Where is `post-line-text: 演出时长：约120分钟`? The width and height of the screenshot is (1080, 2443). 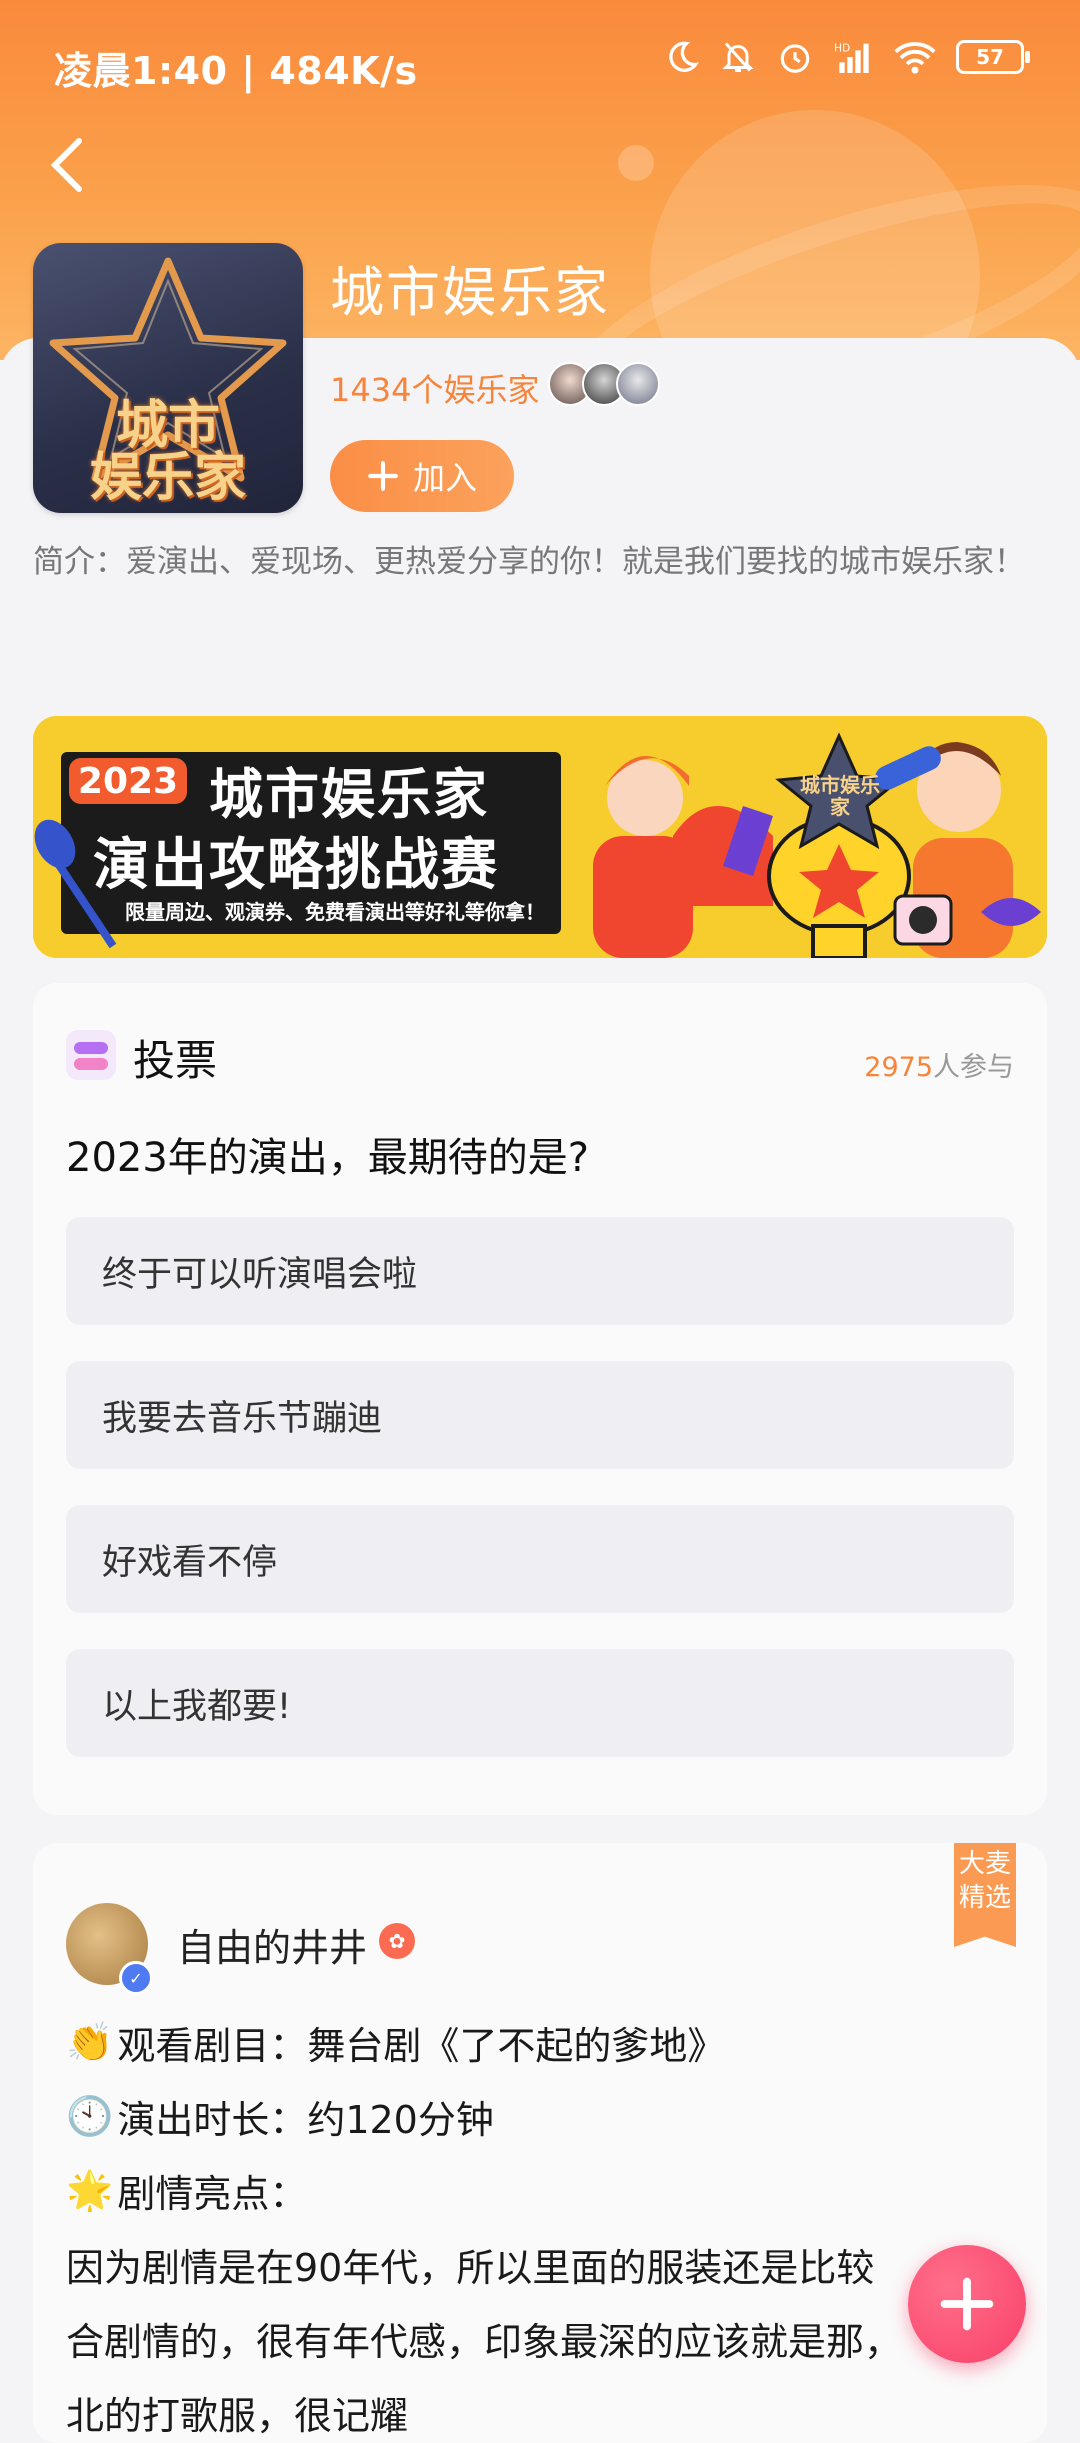 post-line-text: 演出时长：约120分钟 is located at coordinates (305, 2120).